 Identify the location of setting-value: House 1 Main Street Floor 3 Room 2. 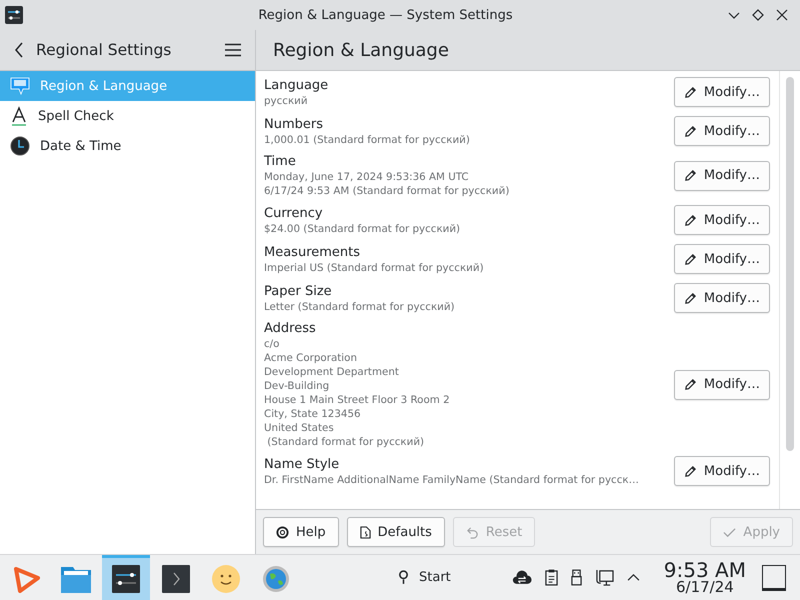
(357, 400).